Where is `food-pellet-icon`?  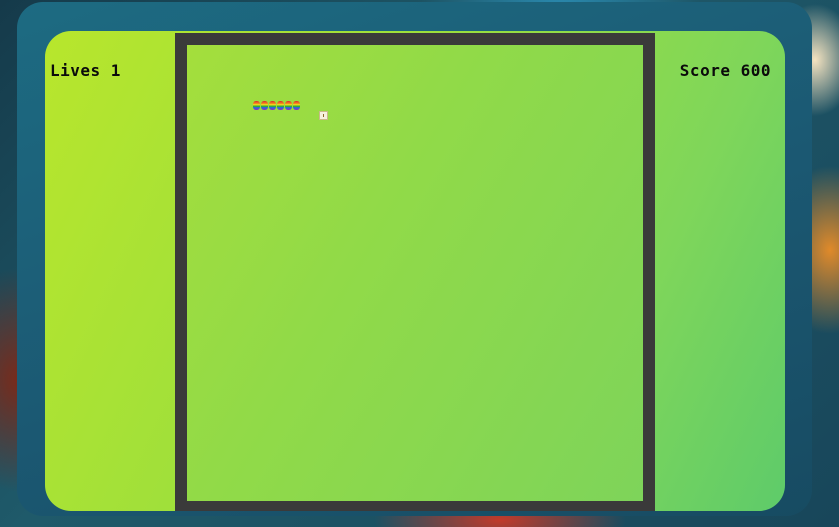
food-pellet-icon is located at coordinates (323, 115).